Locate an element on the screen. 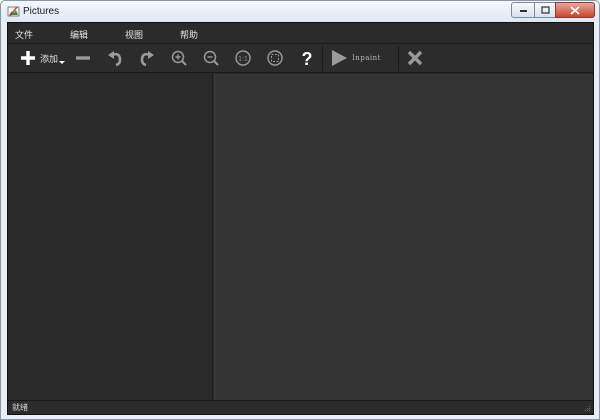 Image resolution: width=600 pixels, height=420 pixels. close-icon is located at coordinates (415, 58).